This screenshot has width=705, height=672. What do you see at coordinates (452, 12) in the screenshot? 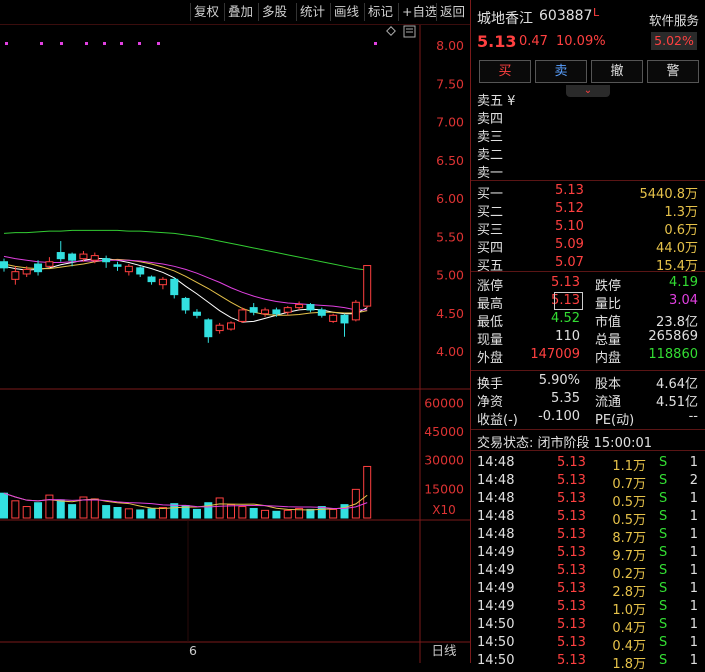
I see `toolbar-button-7: 返回` at bounding box center [452, 12].